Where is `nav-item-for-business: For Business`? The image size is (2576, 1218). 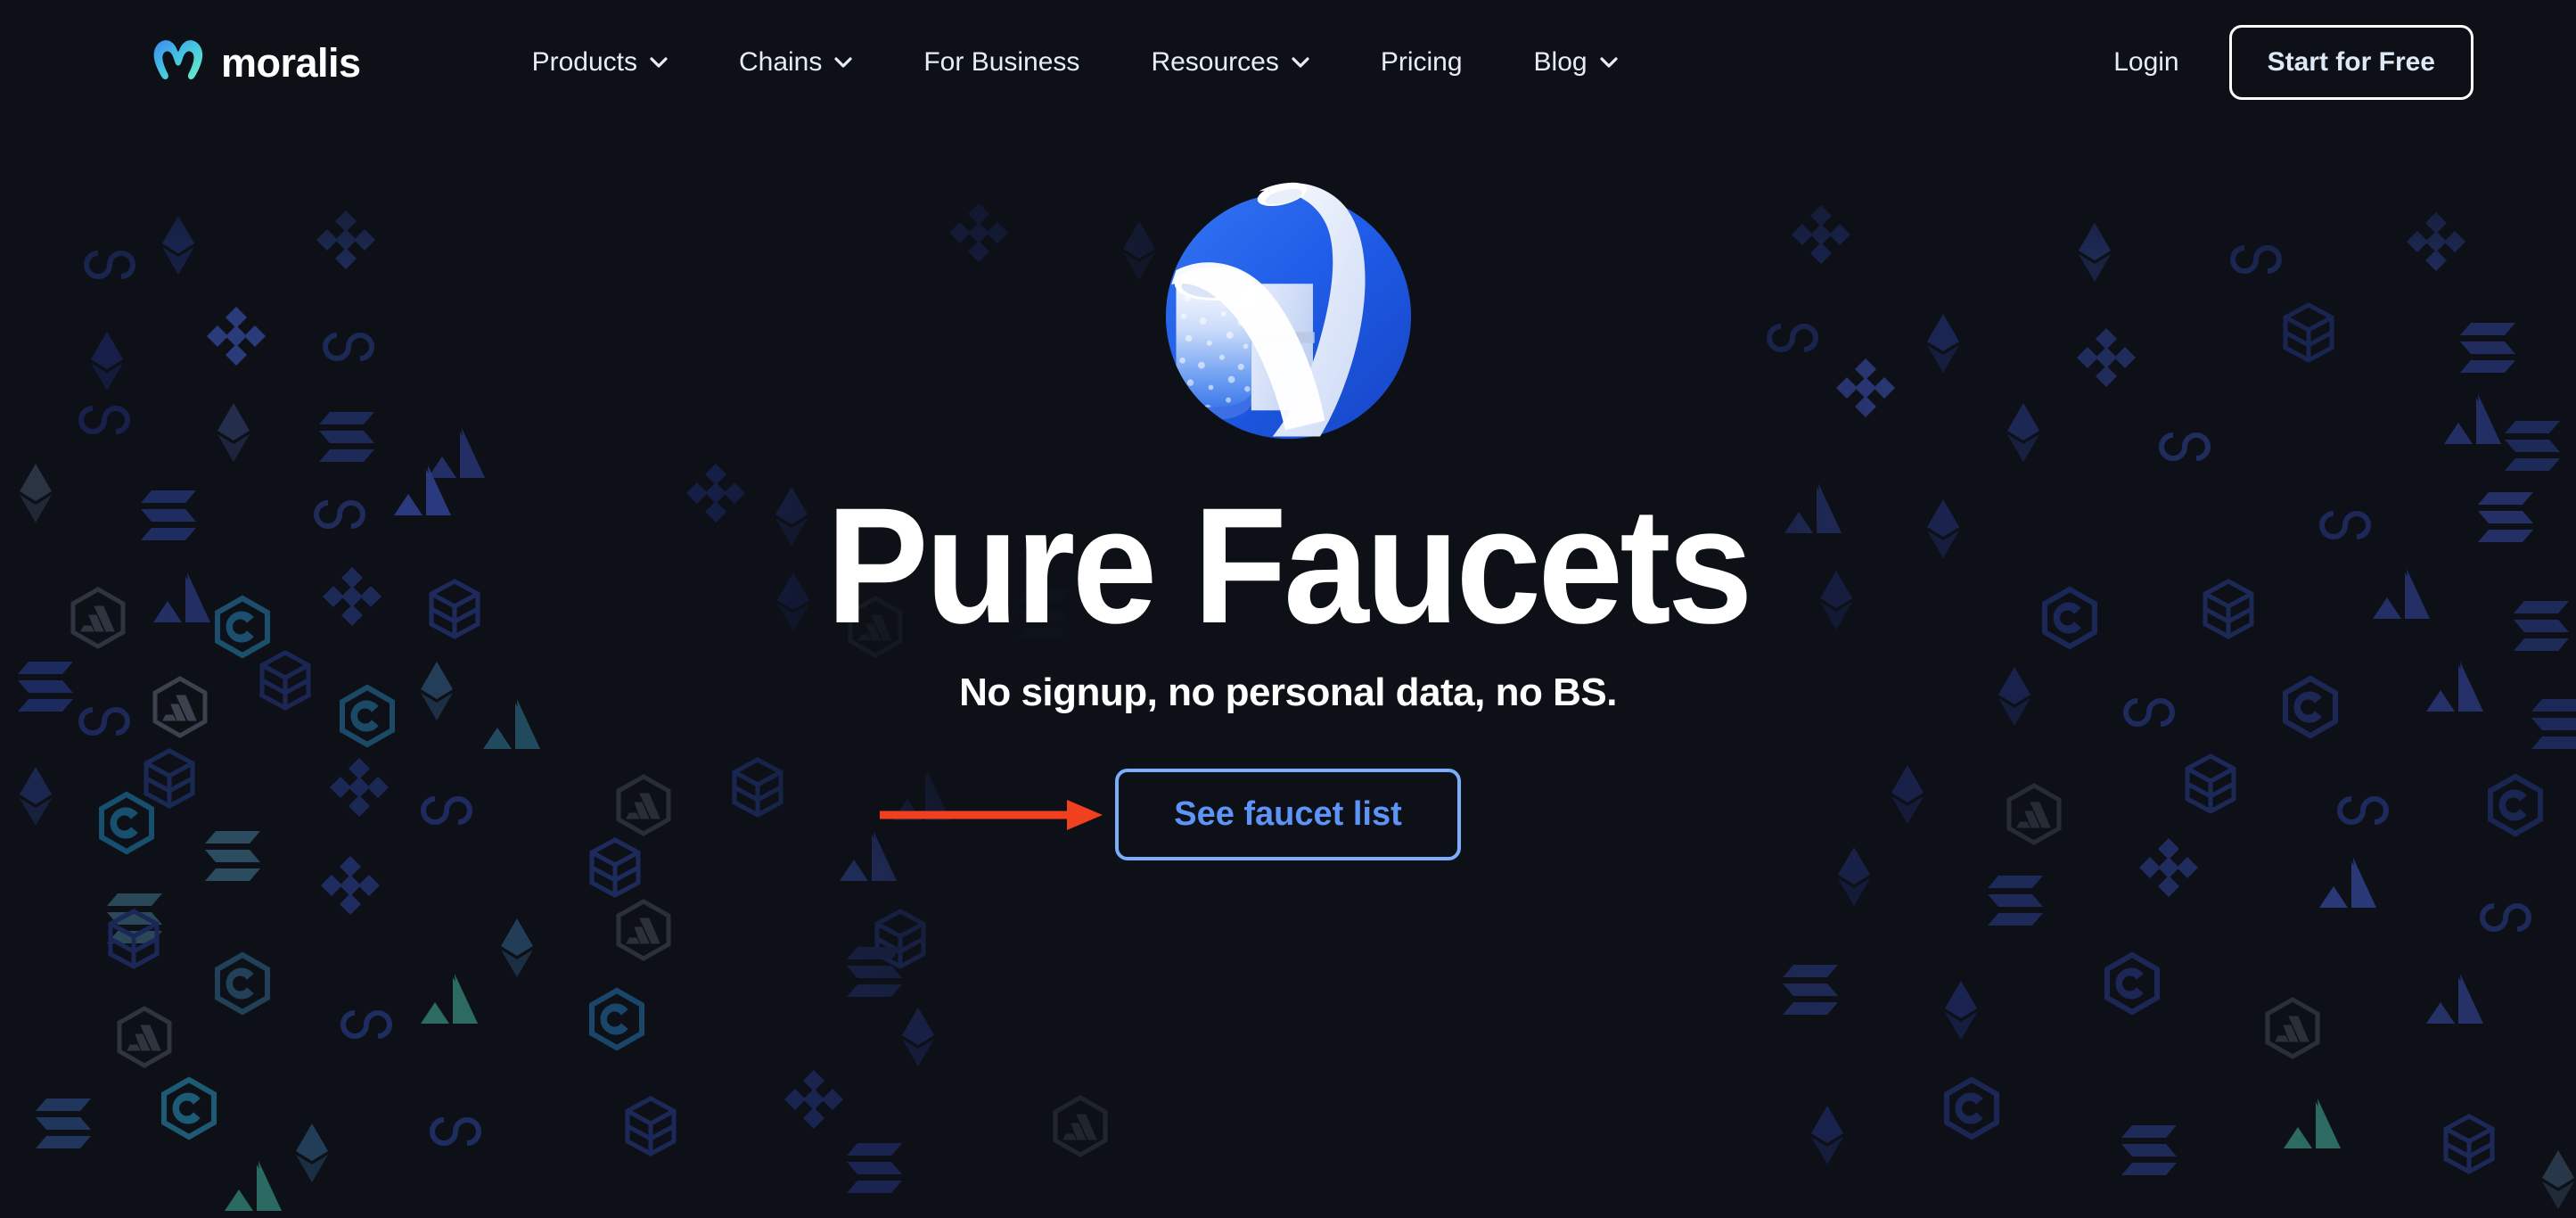
nav-item-for-business: For Business is located at coordinates (1002, 63).